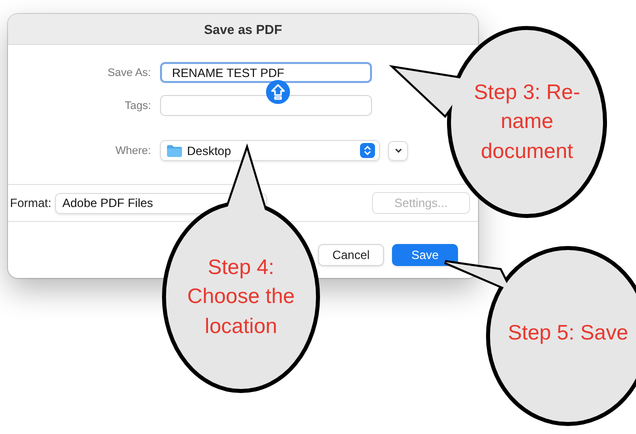  What do you see at coordinates (527, 122) in the screenshot?
I see `callout-text: Step 3: Re- name document` at bounding box center [527, 122].